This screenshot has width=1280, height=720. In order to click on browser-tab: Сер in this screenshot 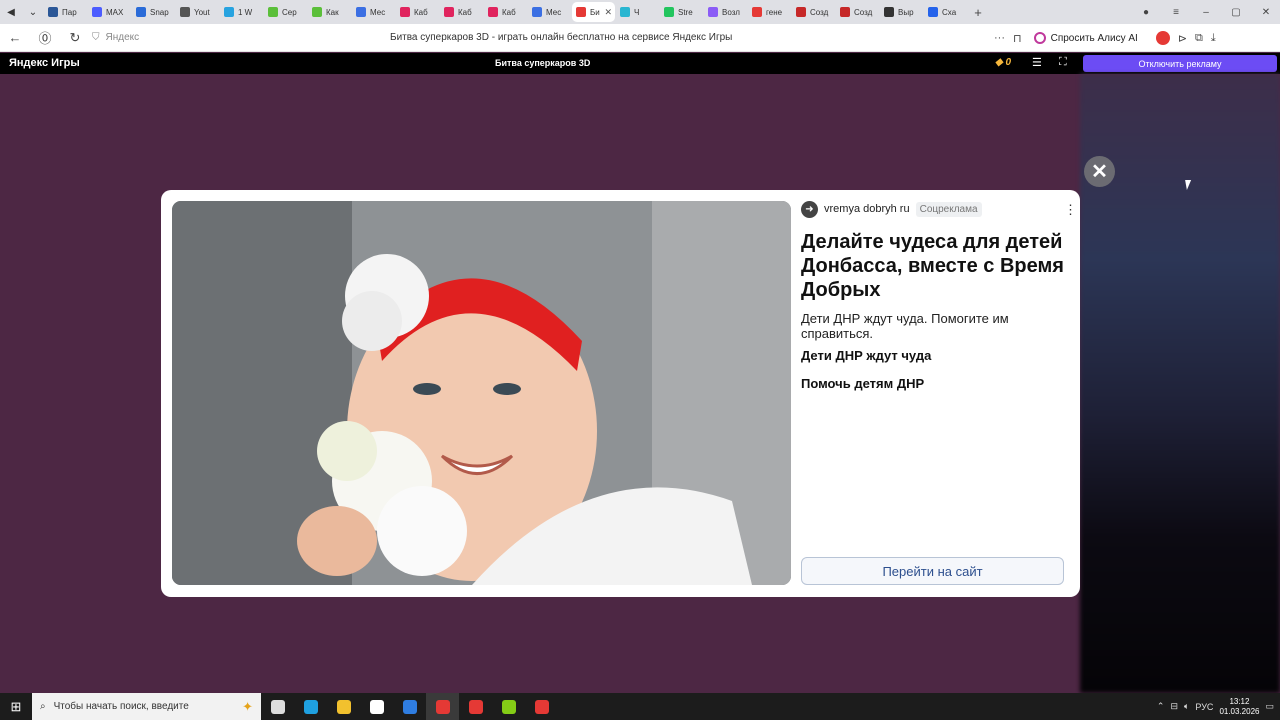, I will do `click(285, 12)`.